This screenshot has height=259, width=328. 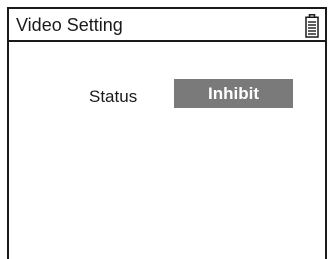 I want to click on title-bar: Video Setting, so click(x=167, y=25).